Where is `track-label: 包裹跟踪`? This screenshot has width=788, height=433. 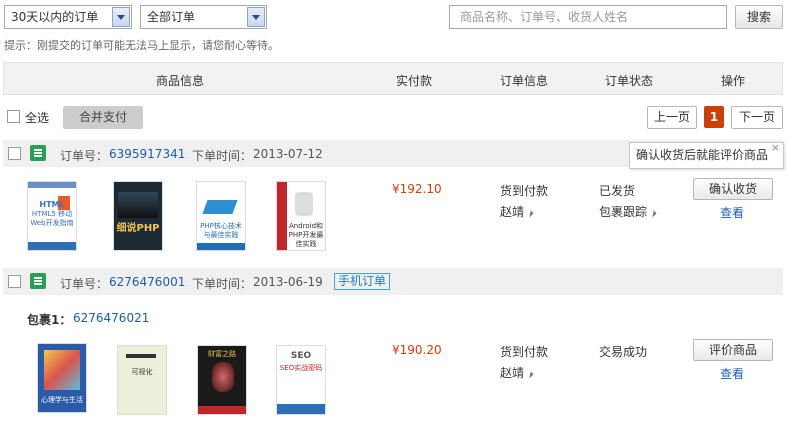 track-label: 包裹跟踪 is located at coordinates (623, 212).